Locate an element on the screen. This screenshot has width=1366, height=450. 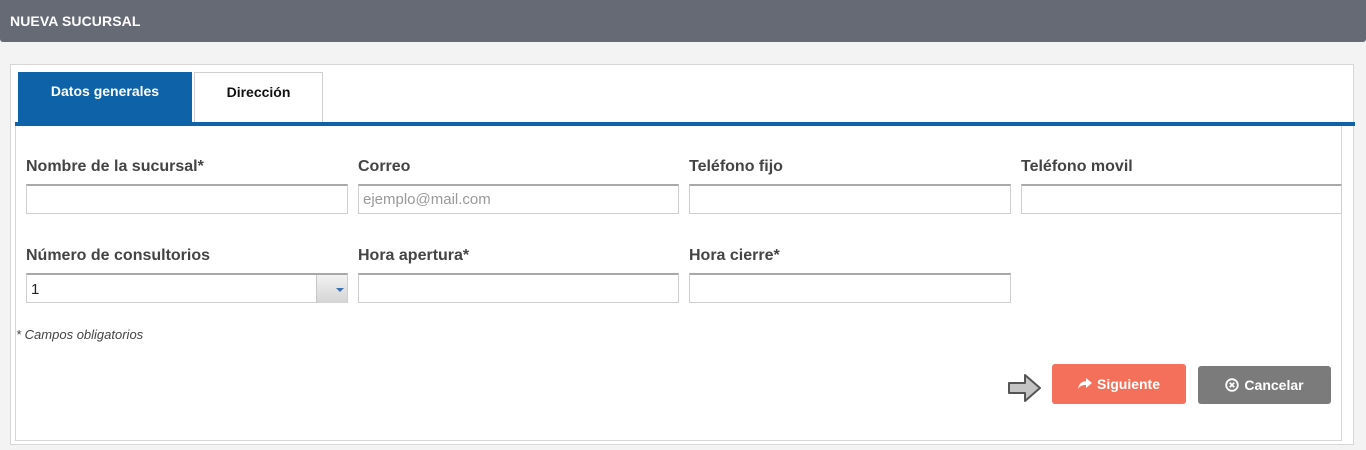
telefono-fijo-label: Teléfono fijo is located at coordinates (736, 166).